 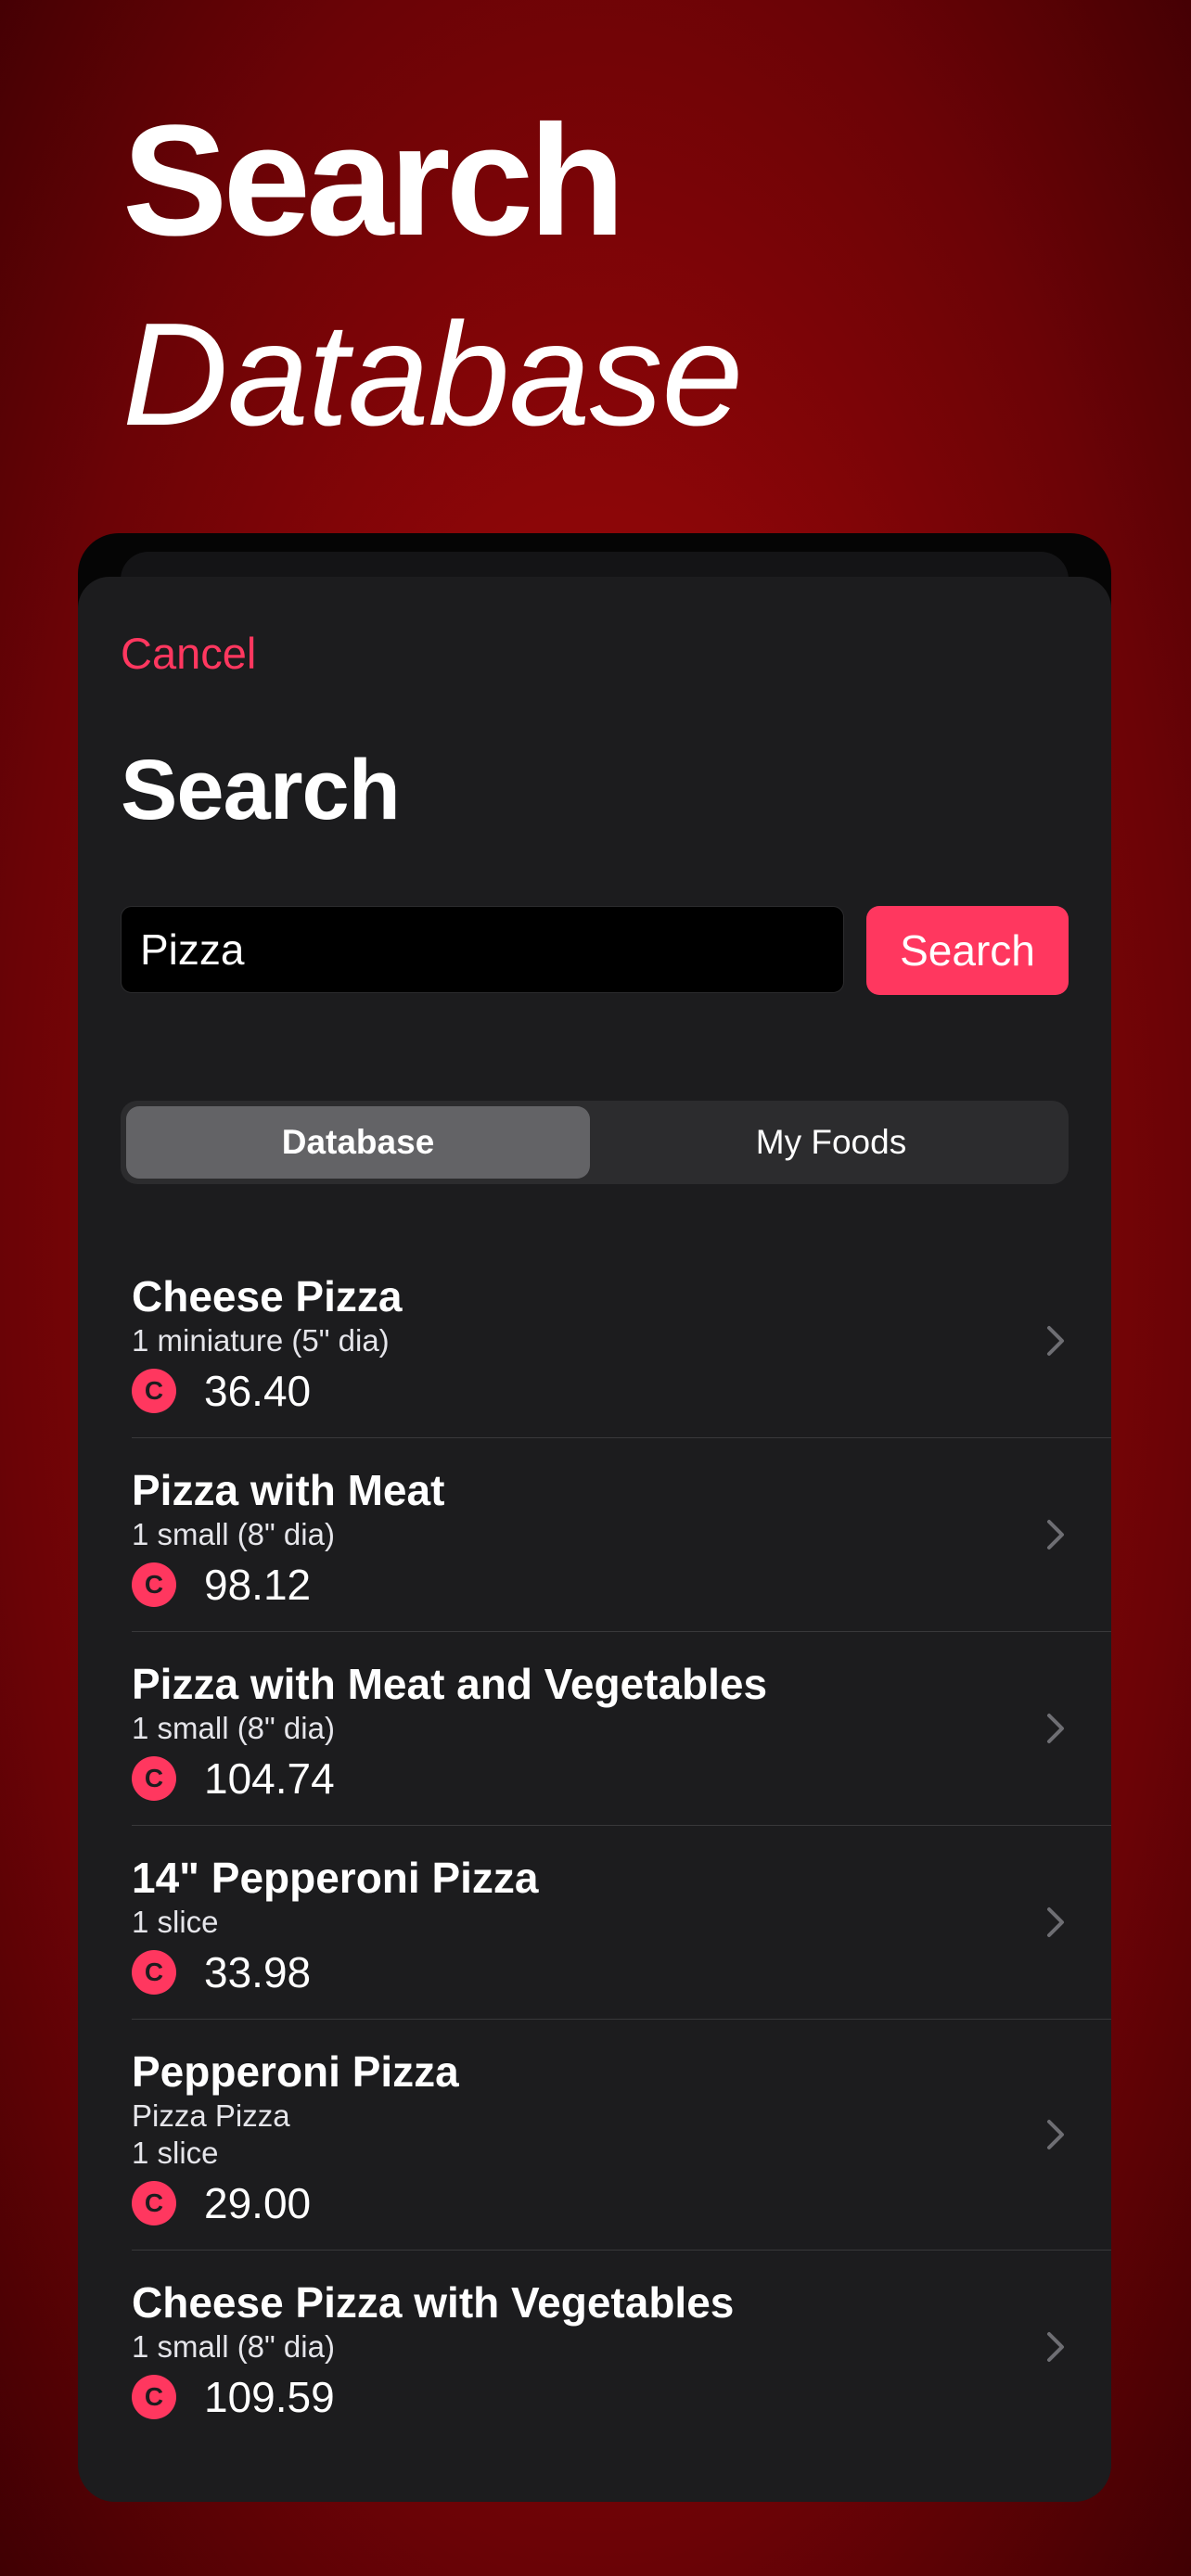 I want to click on search-button: Search, so click(x=967, y=950).